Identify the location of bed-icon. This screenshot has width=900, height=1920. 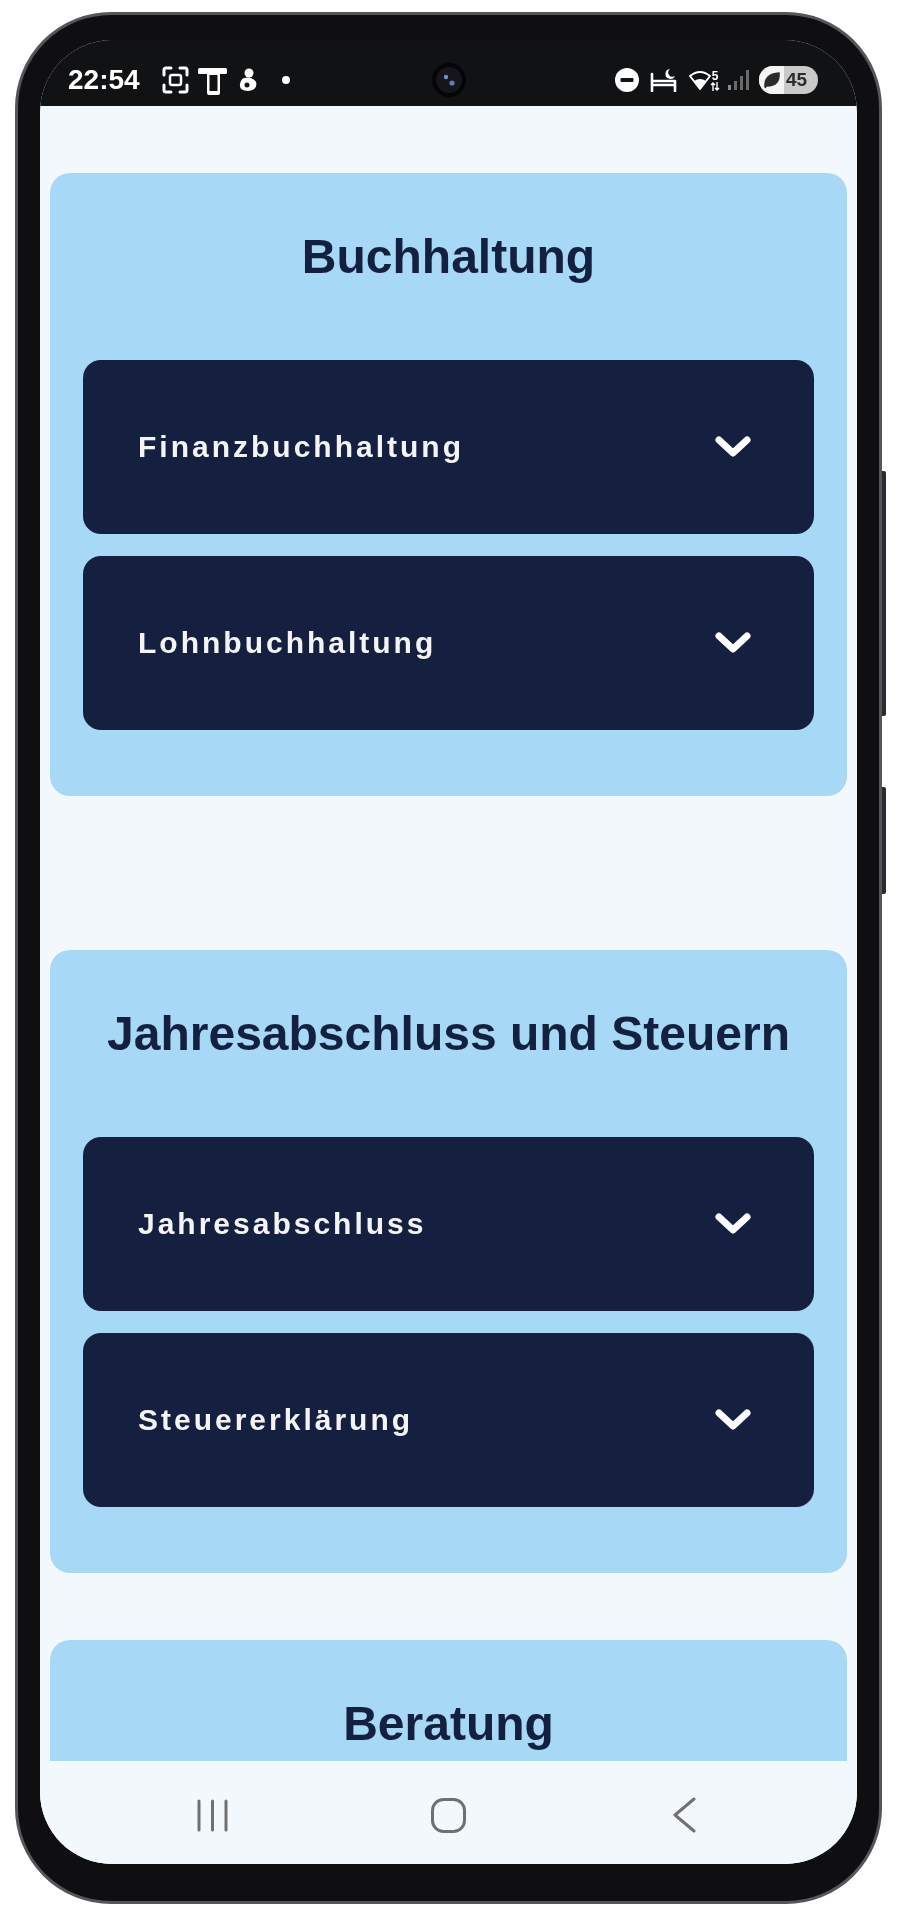
(663, 80).